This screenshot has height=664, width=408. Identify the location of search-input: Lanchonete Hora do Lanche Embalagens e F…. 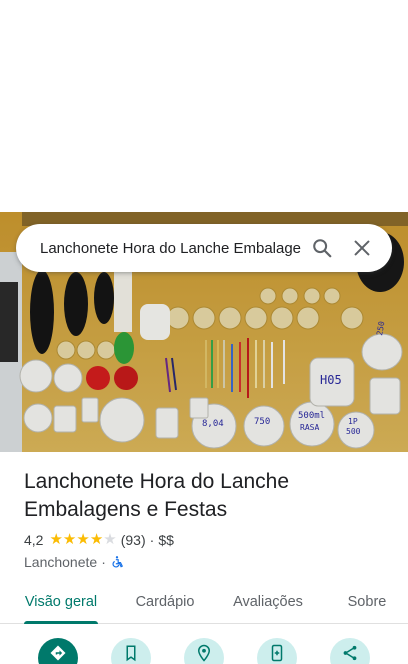
(171, 248).